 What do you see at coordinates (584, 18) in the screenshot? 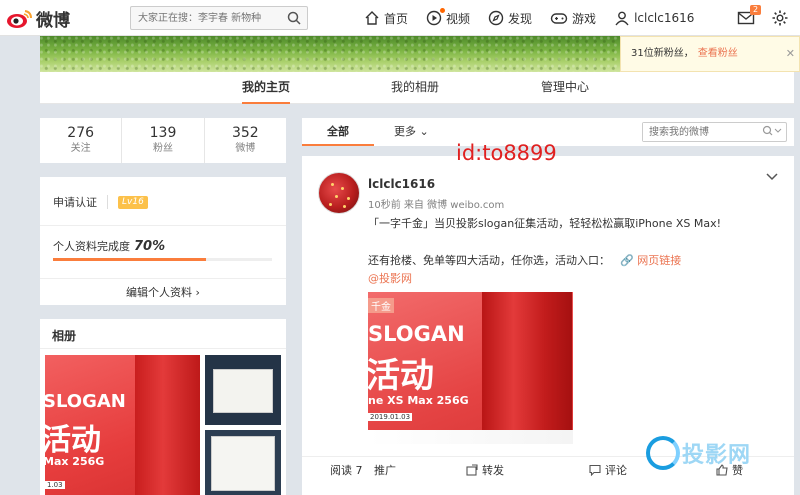
I see `nav-games-label: 游戏` at bounding box center [584, 18].